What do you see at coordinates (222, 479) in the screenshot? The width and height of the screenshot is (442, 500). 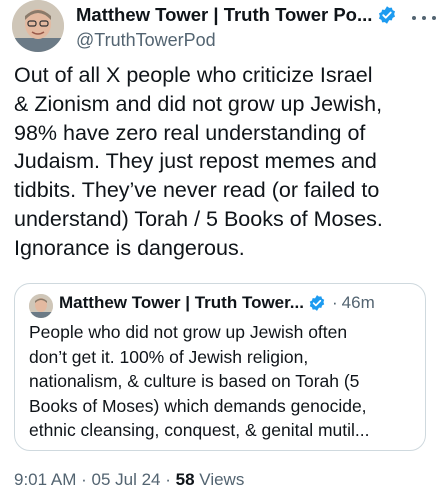 I see `views-label: Views` at bounding box center [222, 479].